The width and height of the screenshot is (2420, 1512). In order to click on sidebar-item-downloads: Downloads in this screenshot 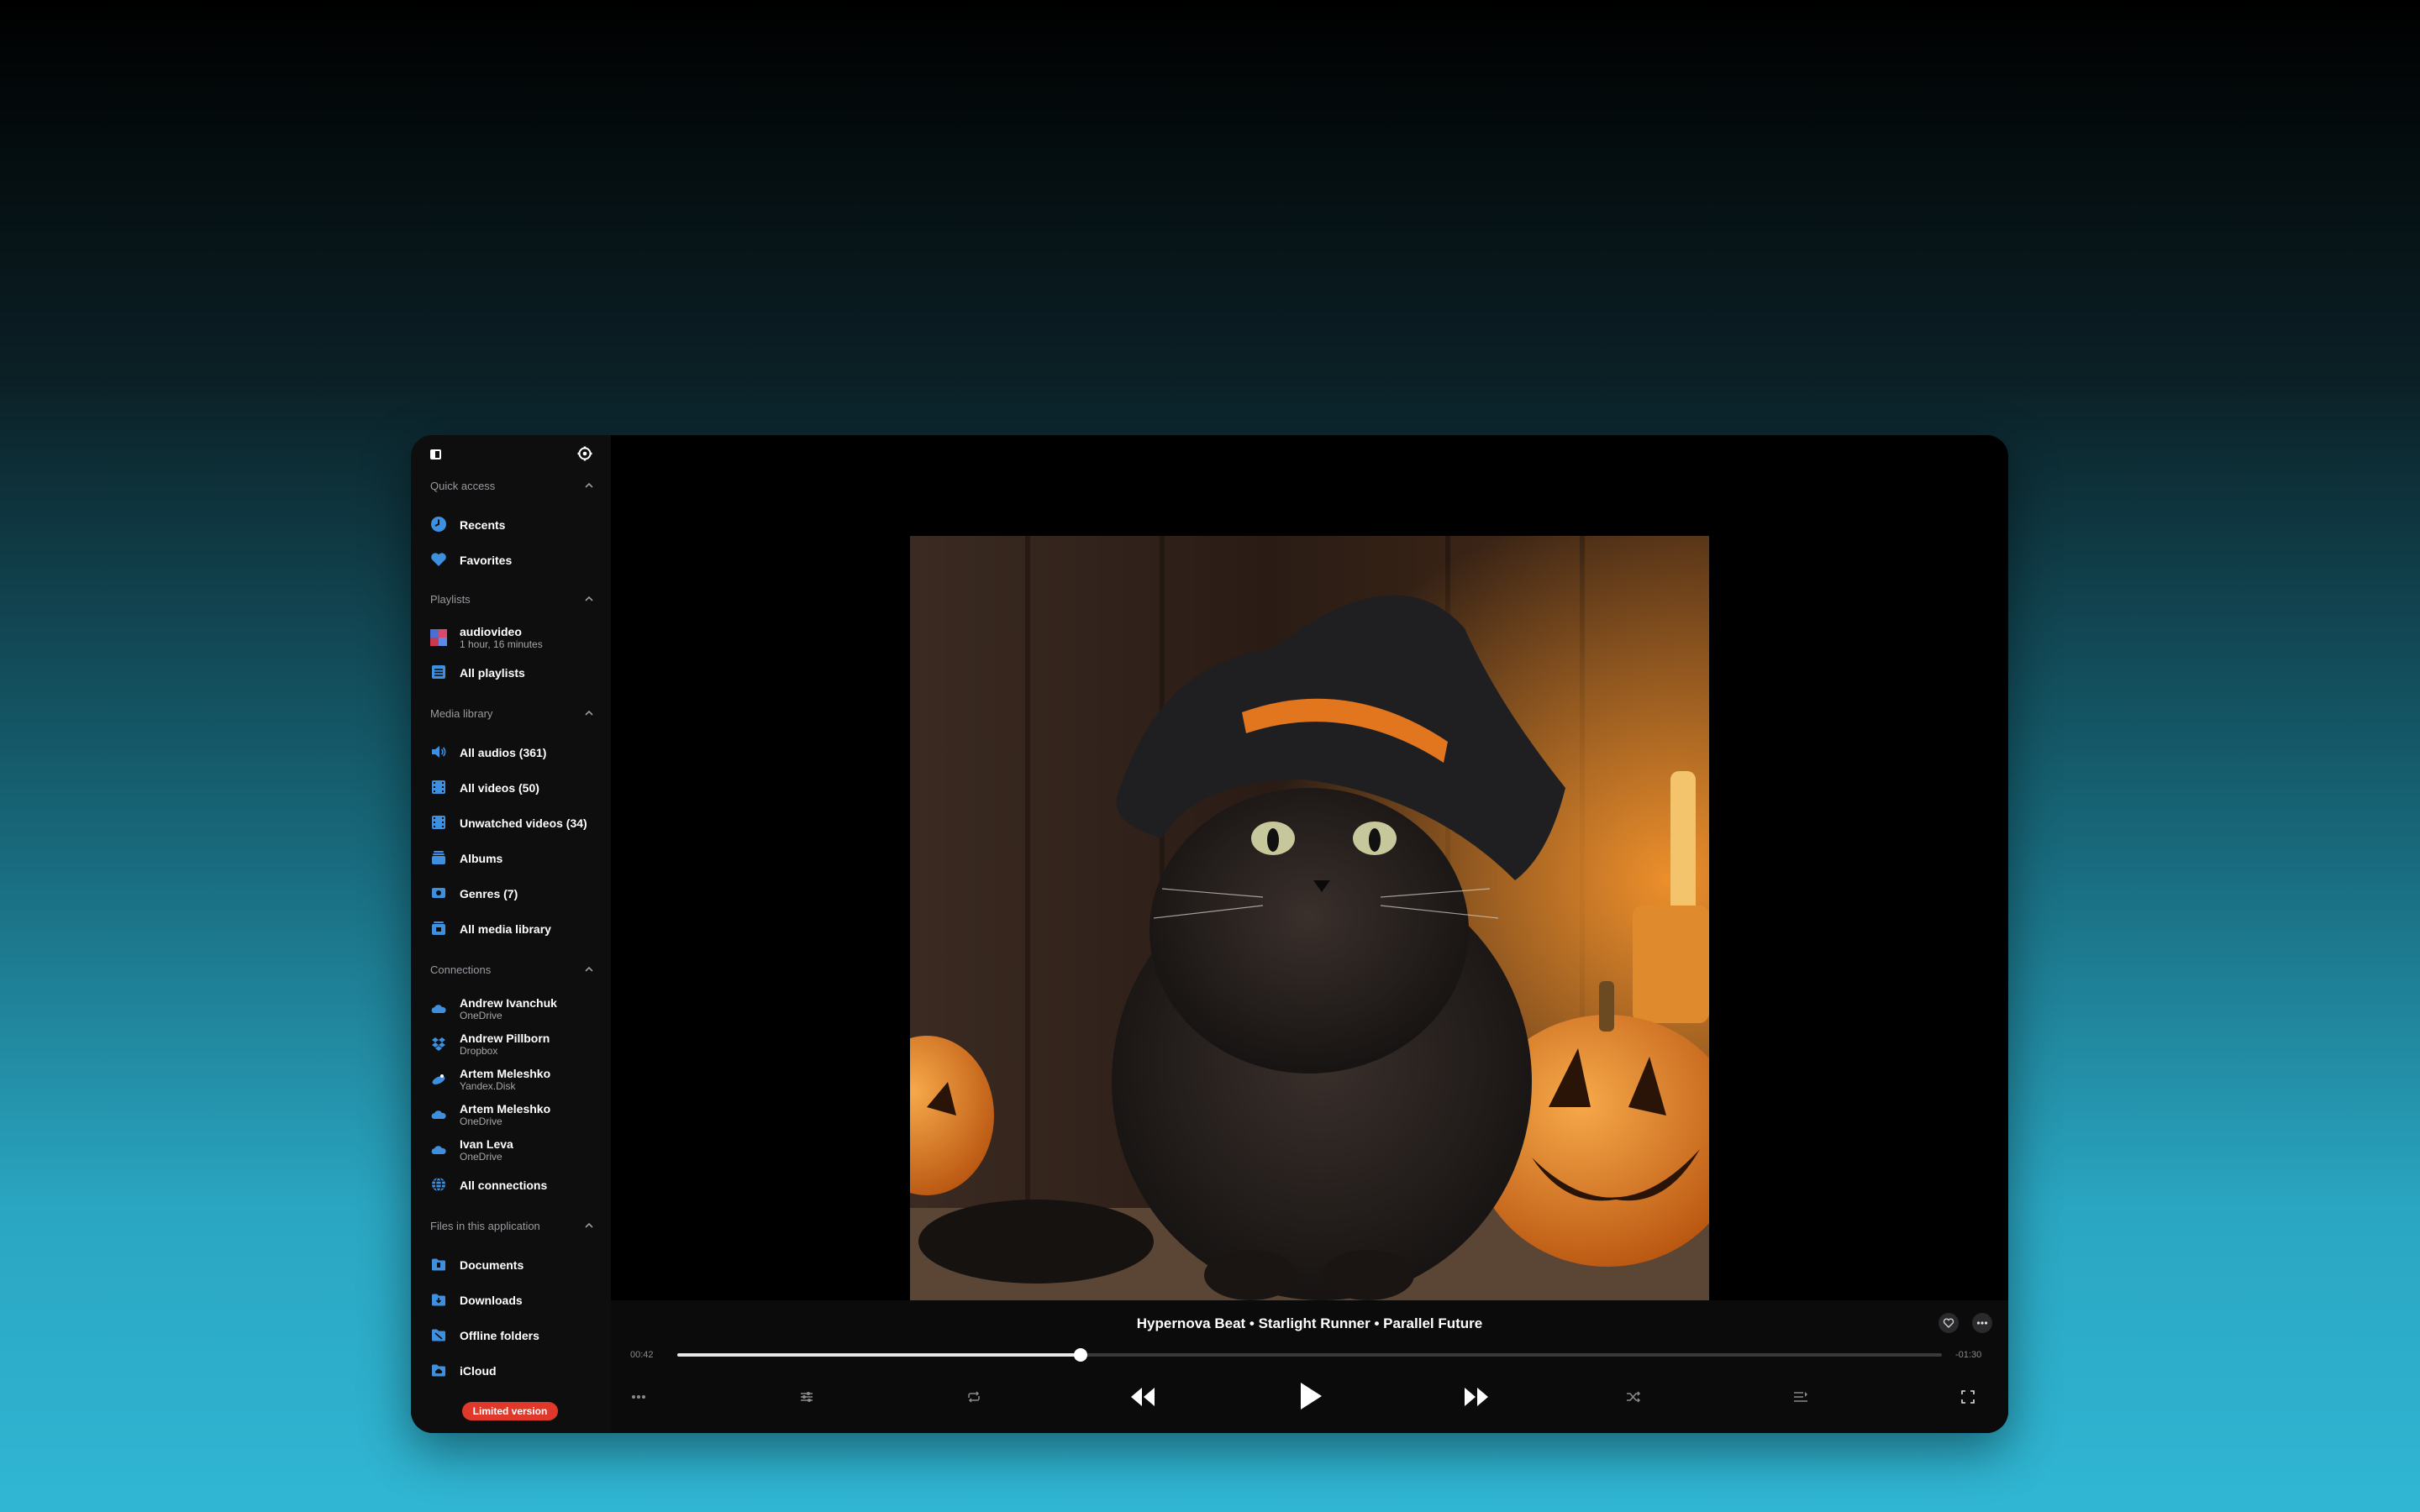, I will do `click(514, 1299)`.